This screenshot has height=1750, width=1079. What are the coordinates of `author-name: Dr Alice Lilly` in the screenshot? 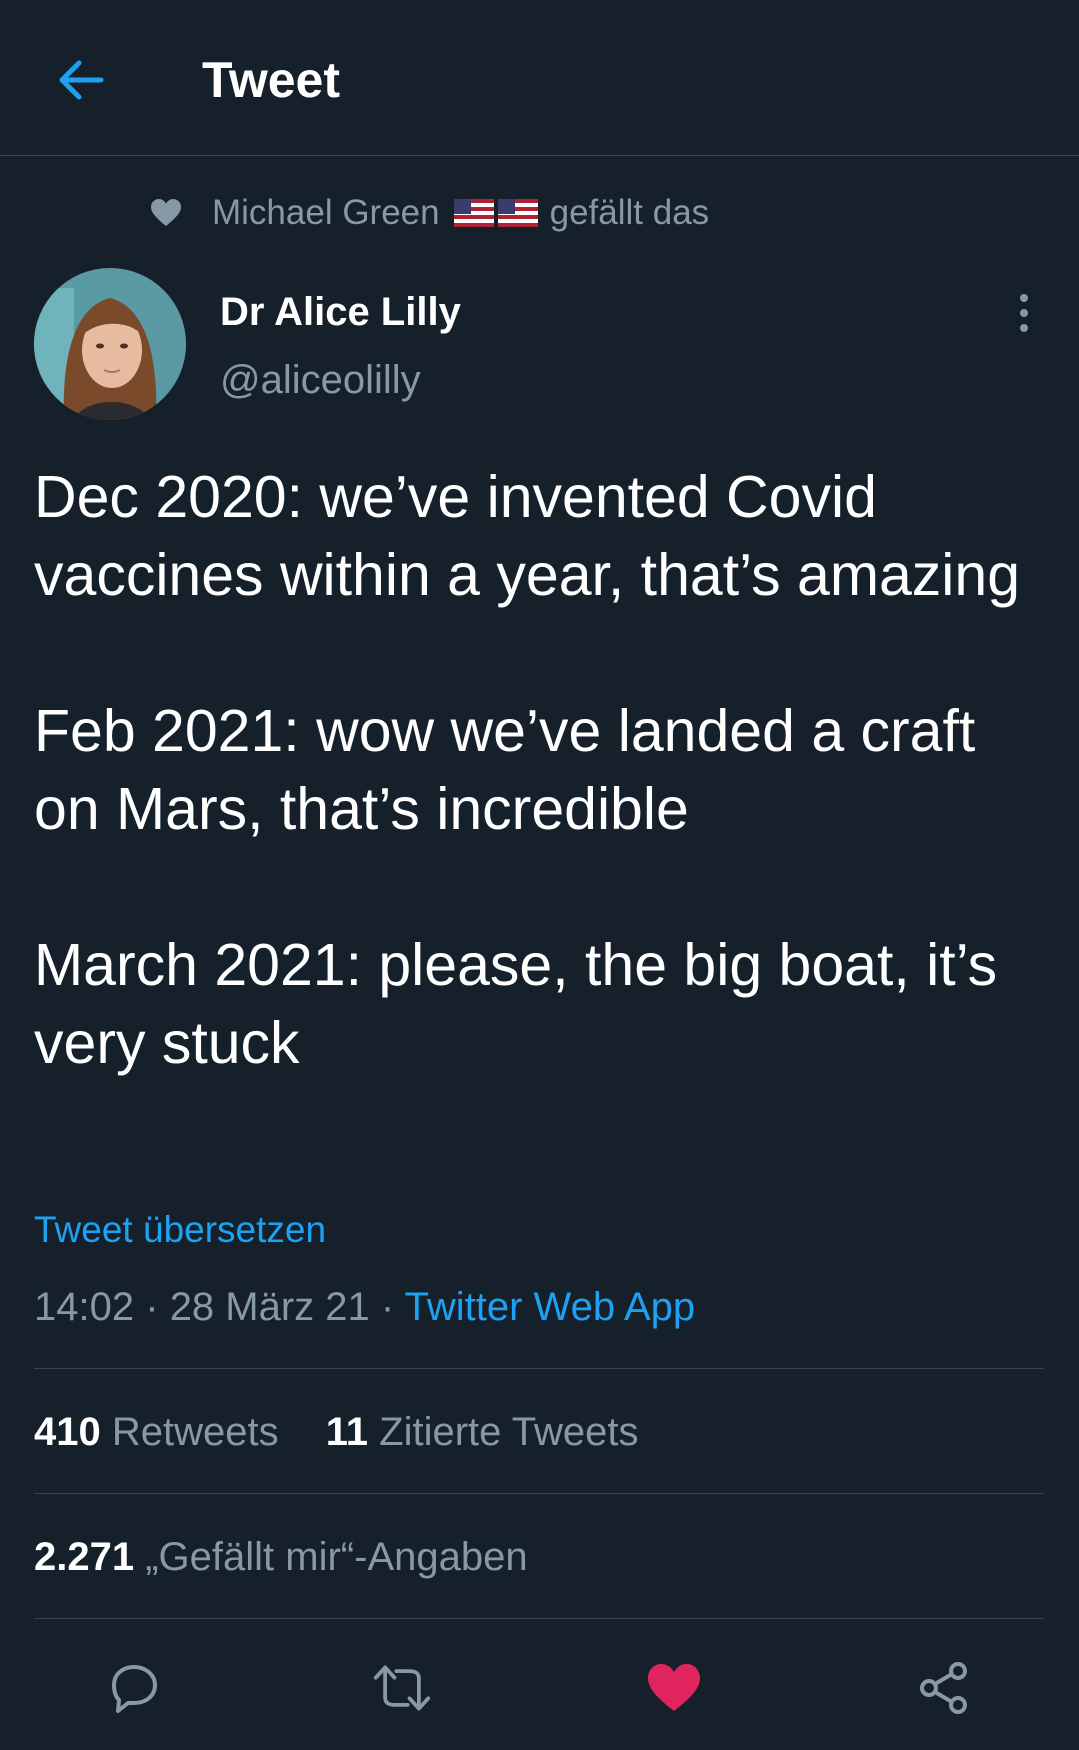 It's located at (340, 312).